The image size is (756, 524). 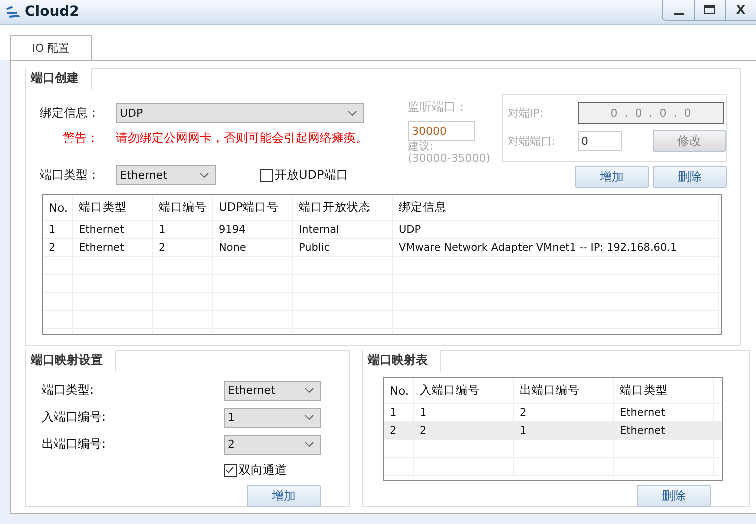 I want to click on table-cell: Public, so click(x=343, y=247).